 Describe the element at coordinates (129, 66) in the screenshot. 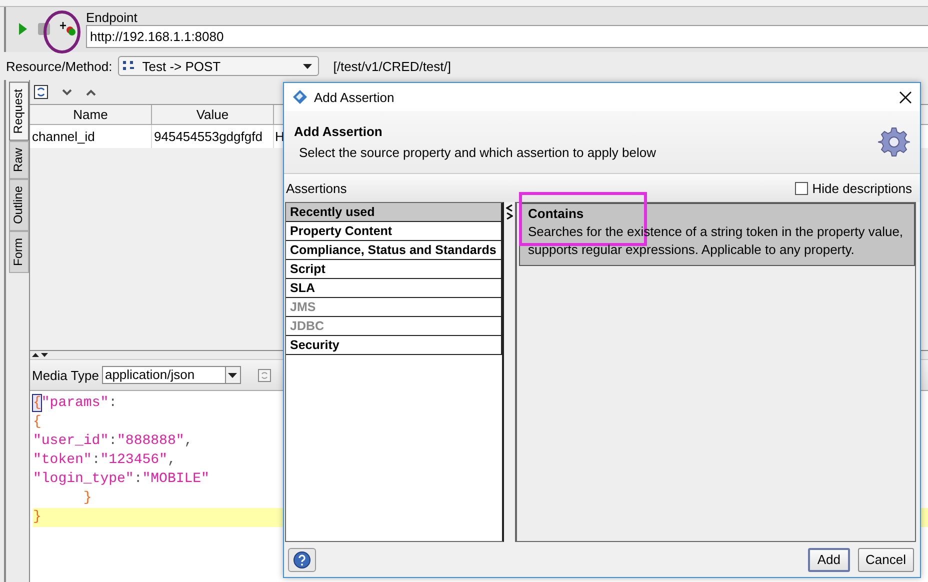

I see `post-method-icon` at that location.